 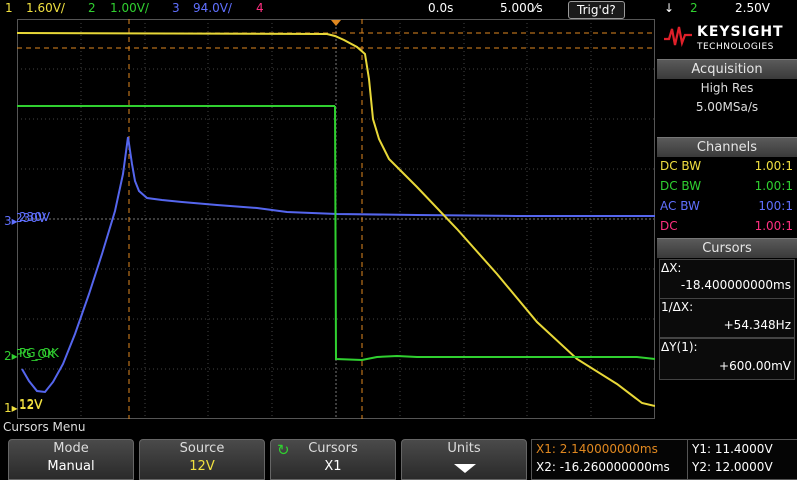 I want to click on ch1-coupling: DC BW, so click(x=681, y=166).